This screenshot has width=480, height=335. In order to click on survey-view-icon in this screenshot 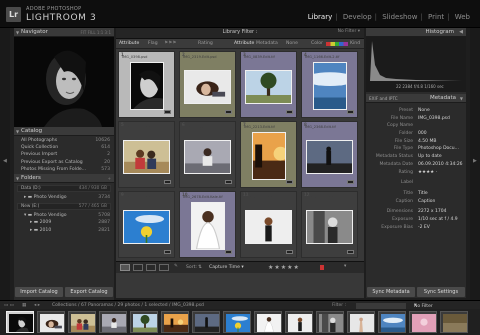, I will do `click(164, 267)`.